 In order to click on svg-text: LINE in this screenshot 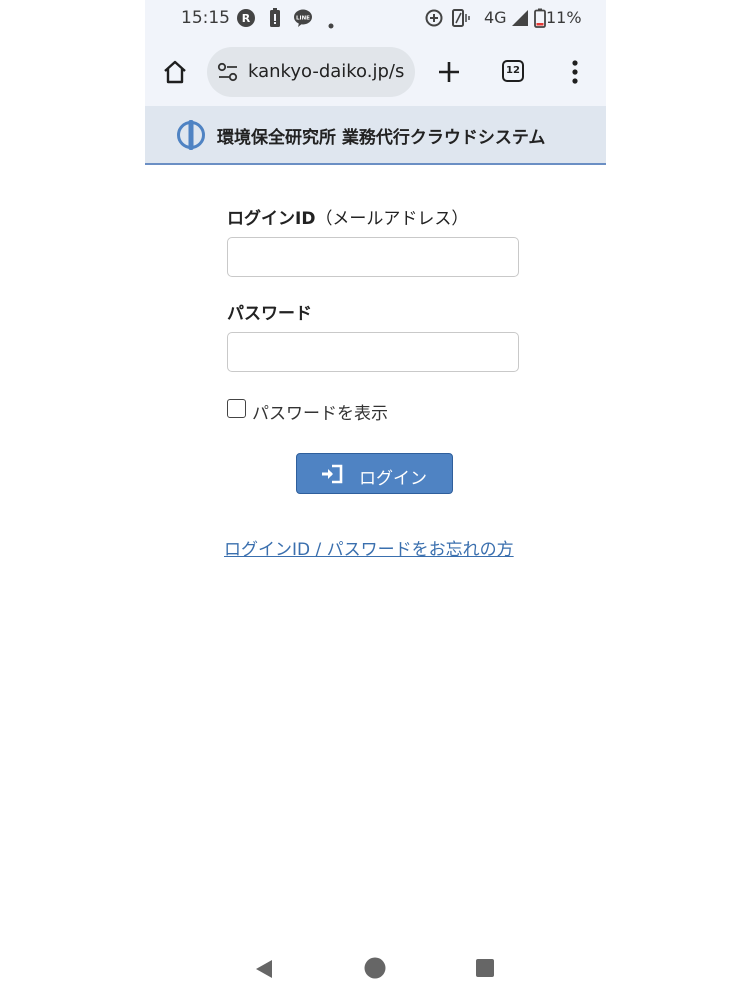, I will do `click(303, 19)`.